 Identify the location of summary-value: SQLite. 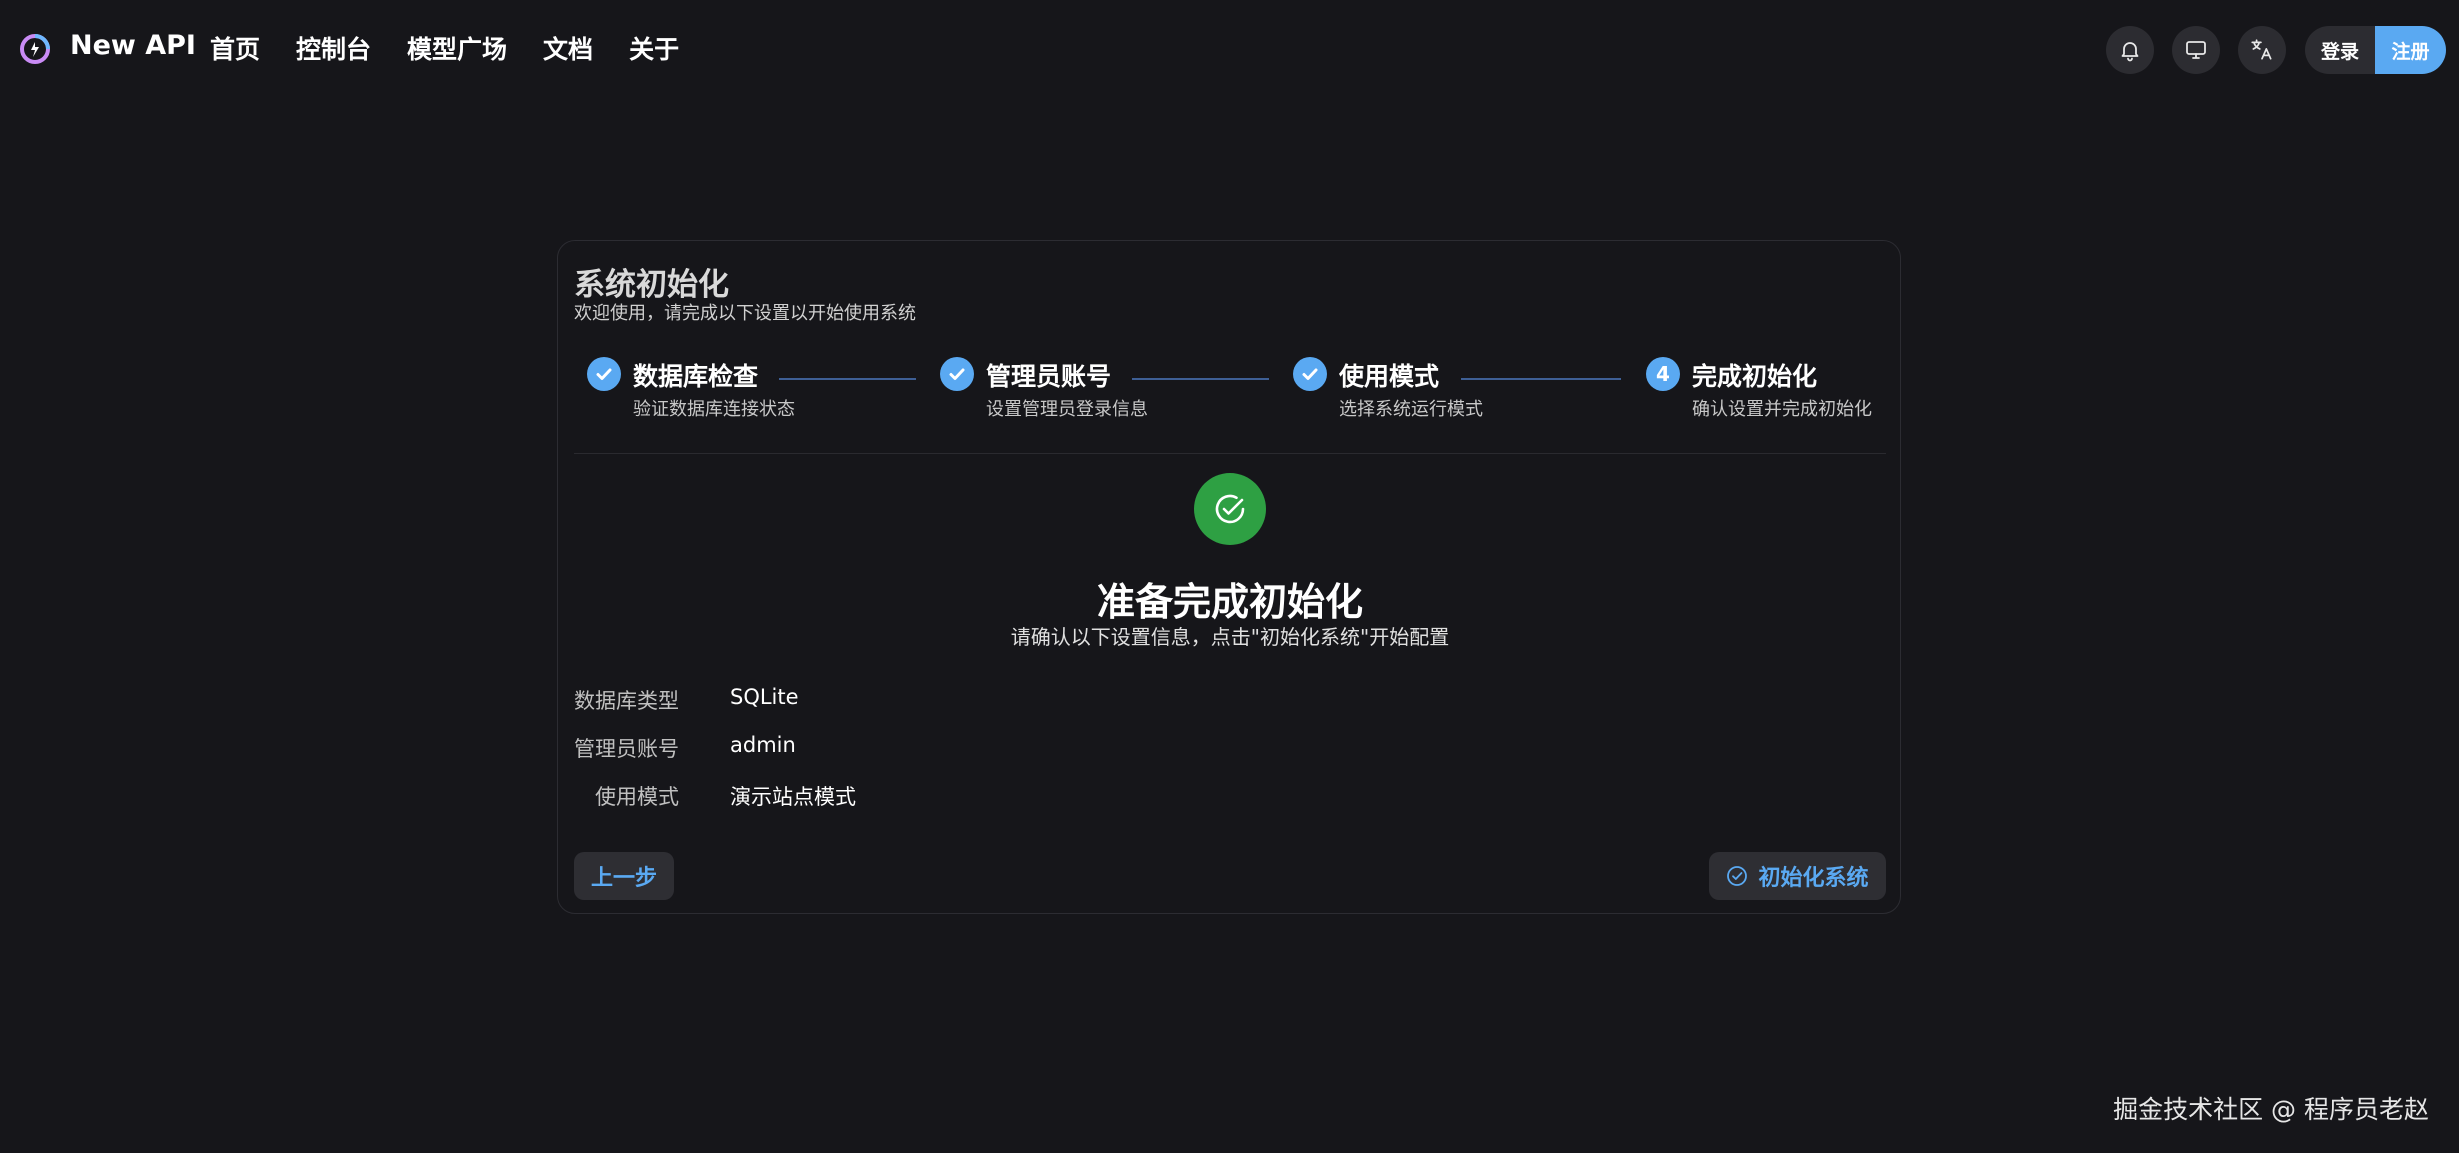
(764, 697).